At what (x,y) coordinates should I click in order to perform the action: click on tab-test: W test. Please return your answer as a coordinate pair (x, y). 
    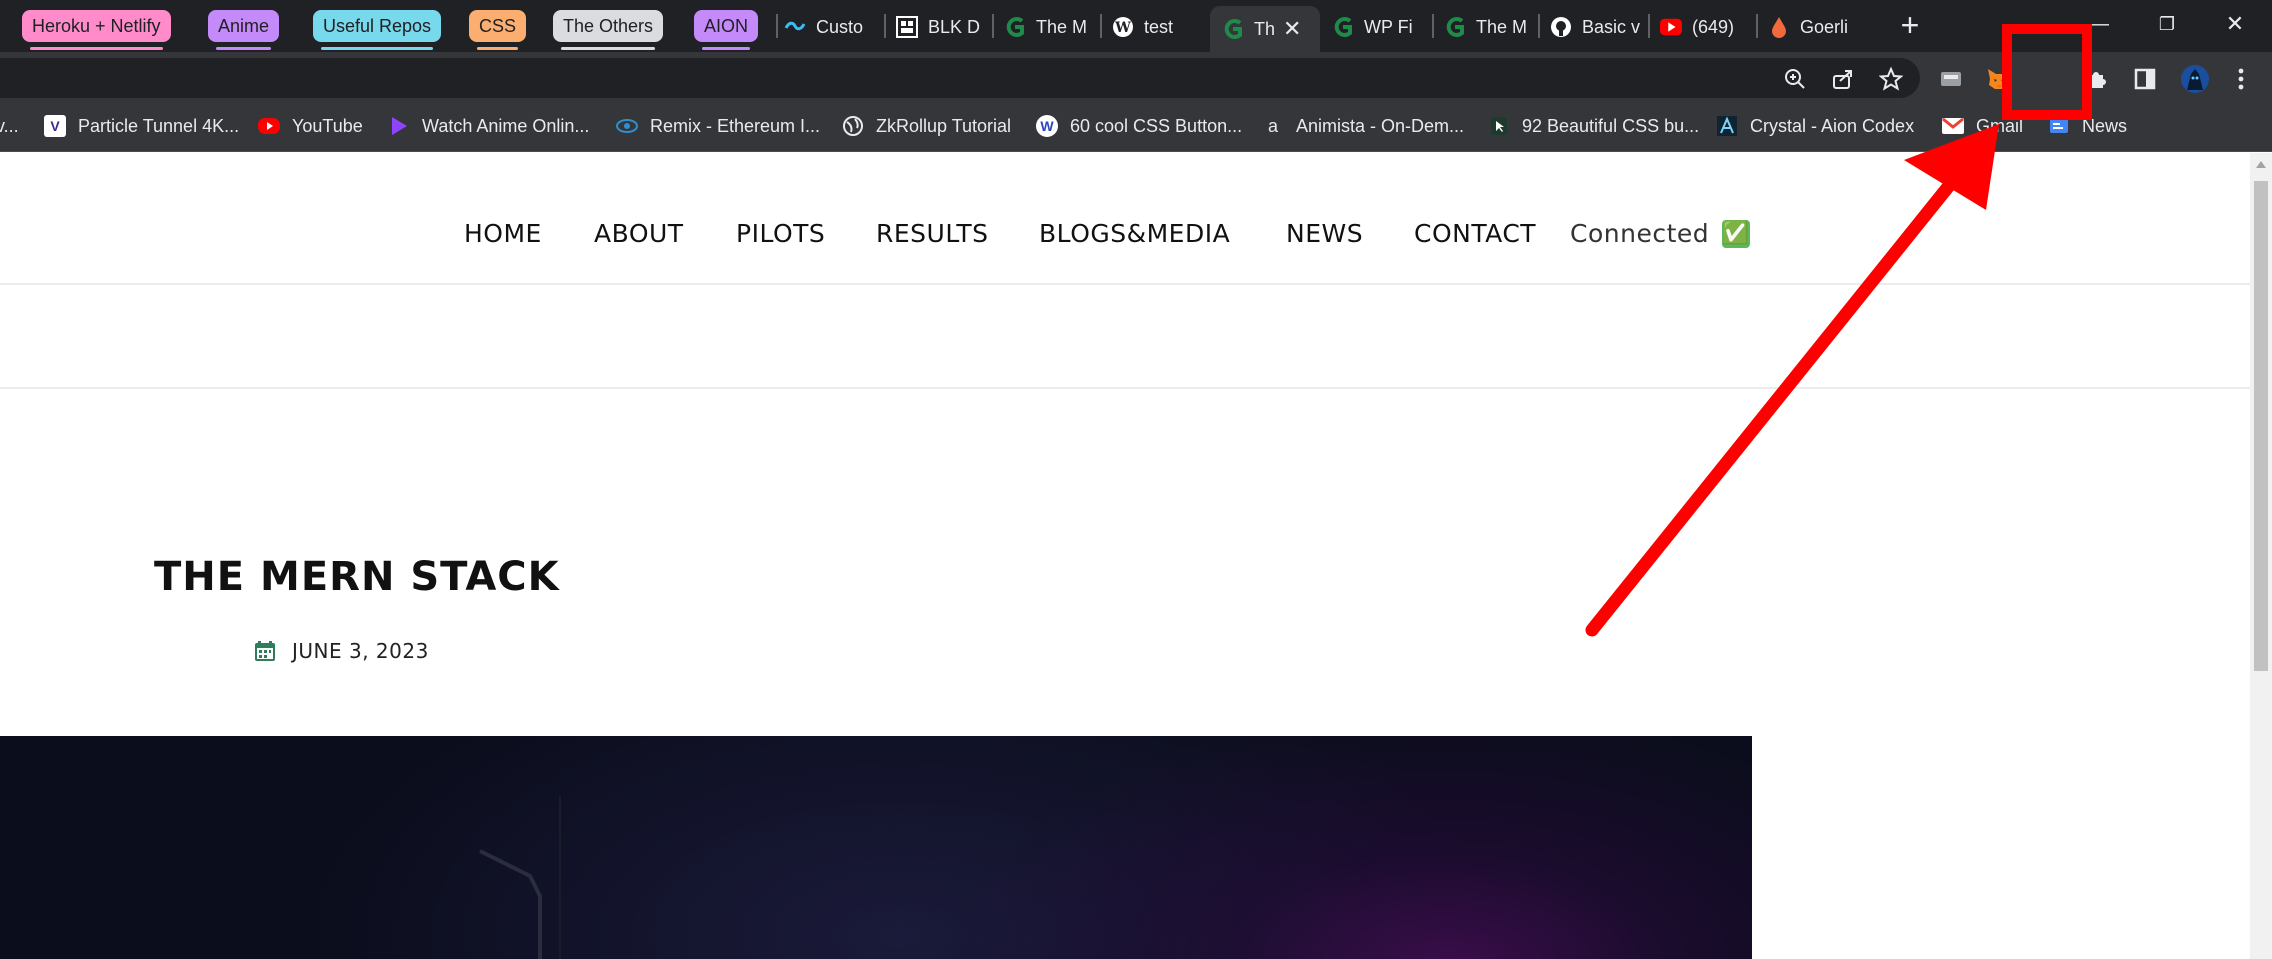
    Looking at the image, I should click on (1162, 27).